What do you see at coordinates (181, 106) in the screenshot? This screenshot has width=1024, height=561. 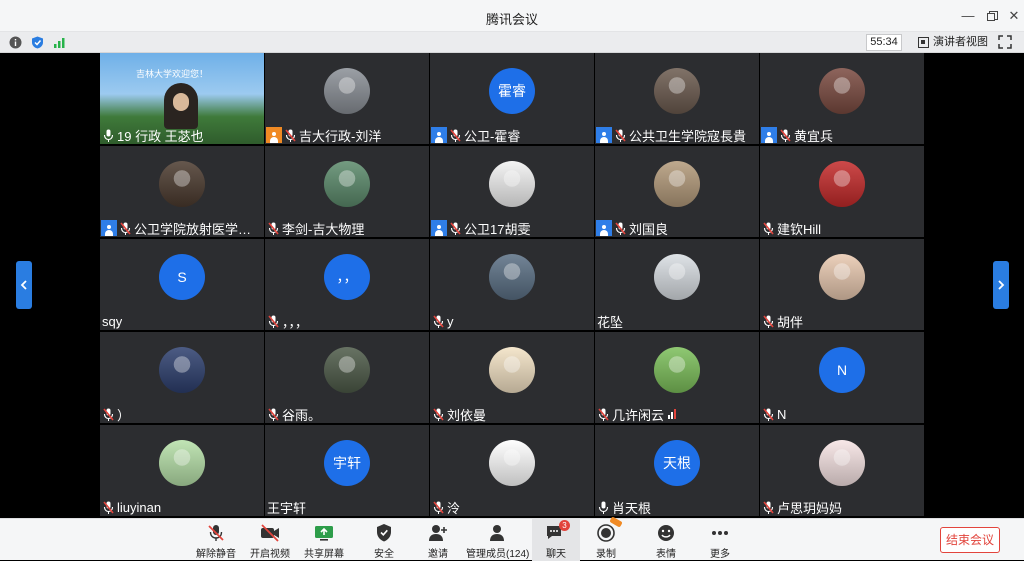 I see `video-person` at bounding box center [181, 106].